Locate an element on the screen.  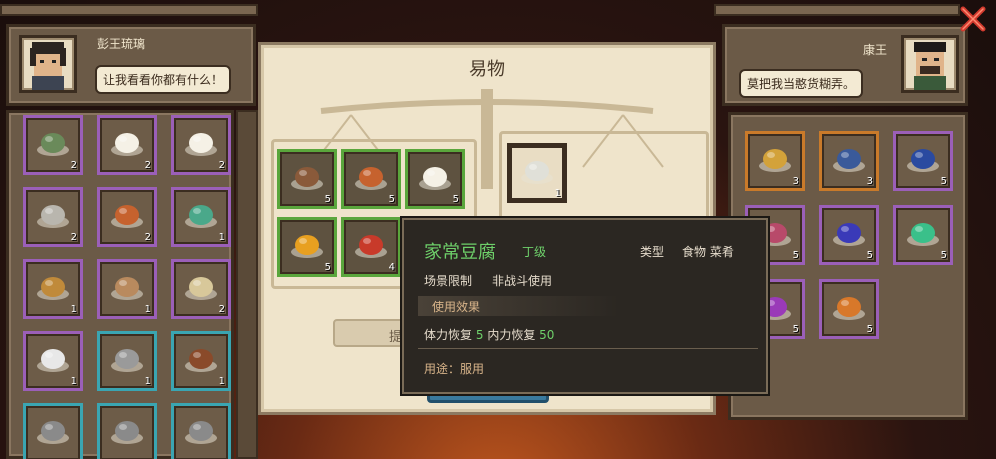
roast-skewer-icon is located at coordinates (53, 289).